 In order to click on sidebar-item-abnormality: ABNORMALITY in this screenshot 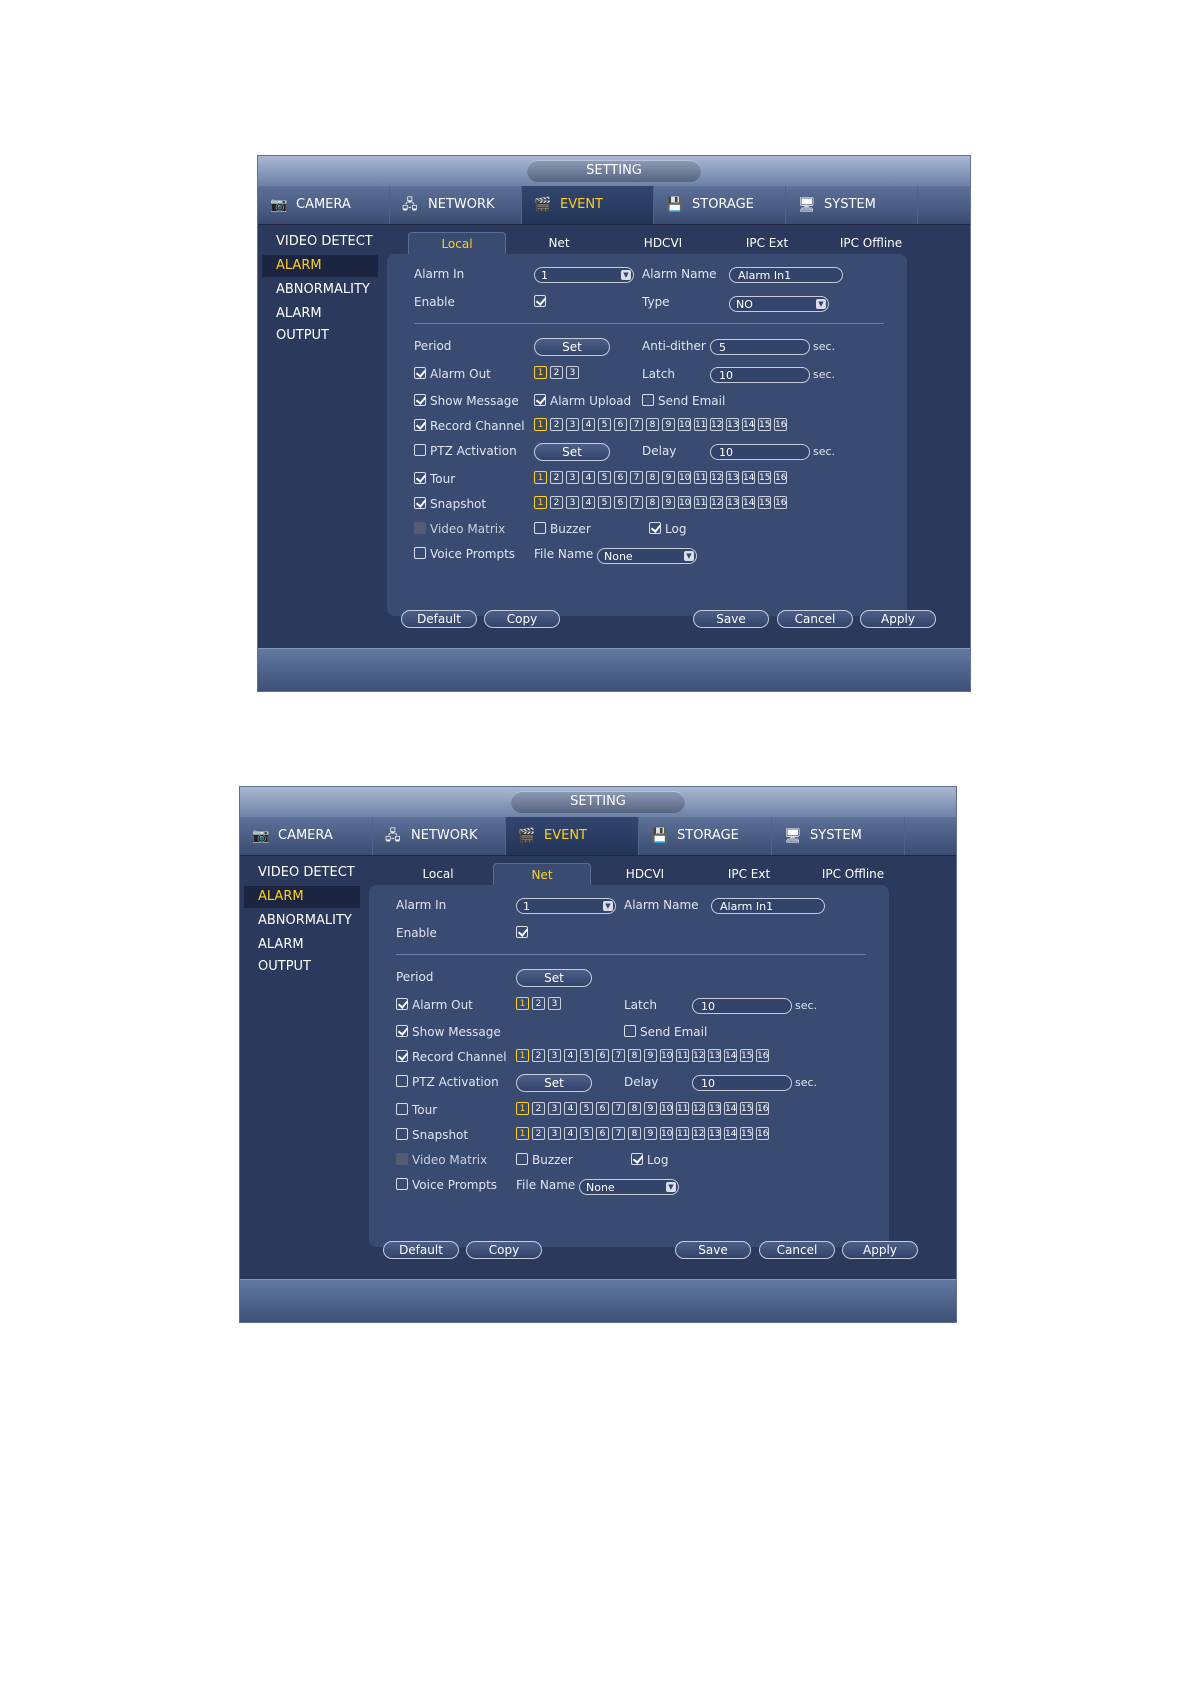, I will do `click(320, 290)`.